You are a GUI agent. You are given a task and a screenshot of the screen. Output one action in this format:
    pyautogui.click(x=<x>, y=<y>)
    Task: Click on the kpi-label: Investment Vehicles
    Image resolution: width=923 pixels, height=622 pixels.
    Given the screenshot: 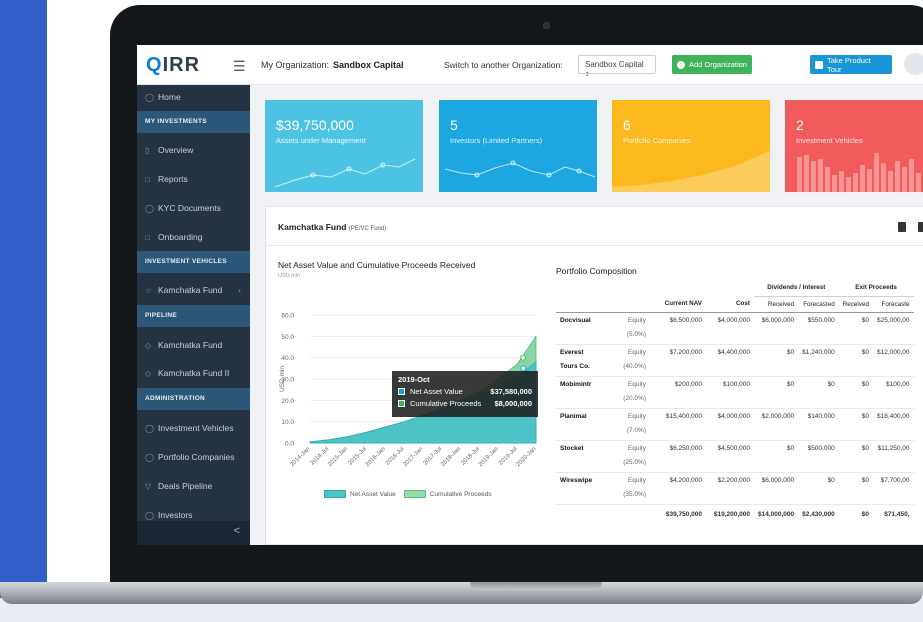 What is the action you would take?
    pyautogui.click(x=829, y=140)
    